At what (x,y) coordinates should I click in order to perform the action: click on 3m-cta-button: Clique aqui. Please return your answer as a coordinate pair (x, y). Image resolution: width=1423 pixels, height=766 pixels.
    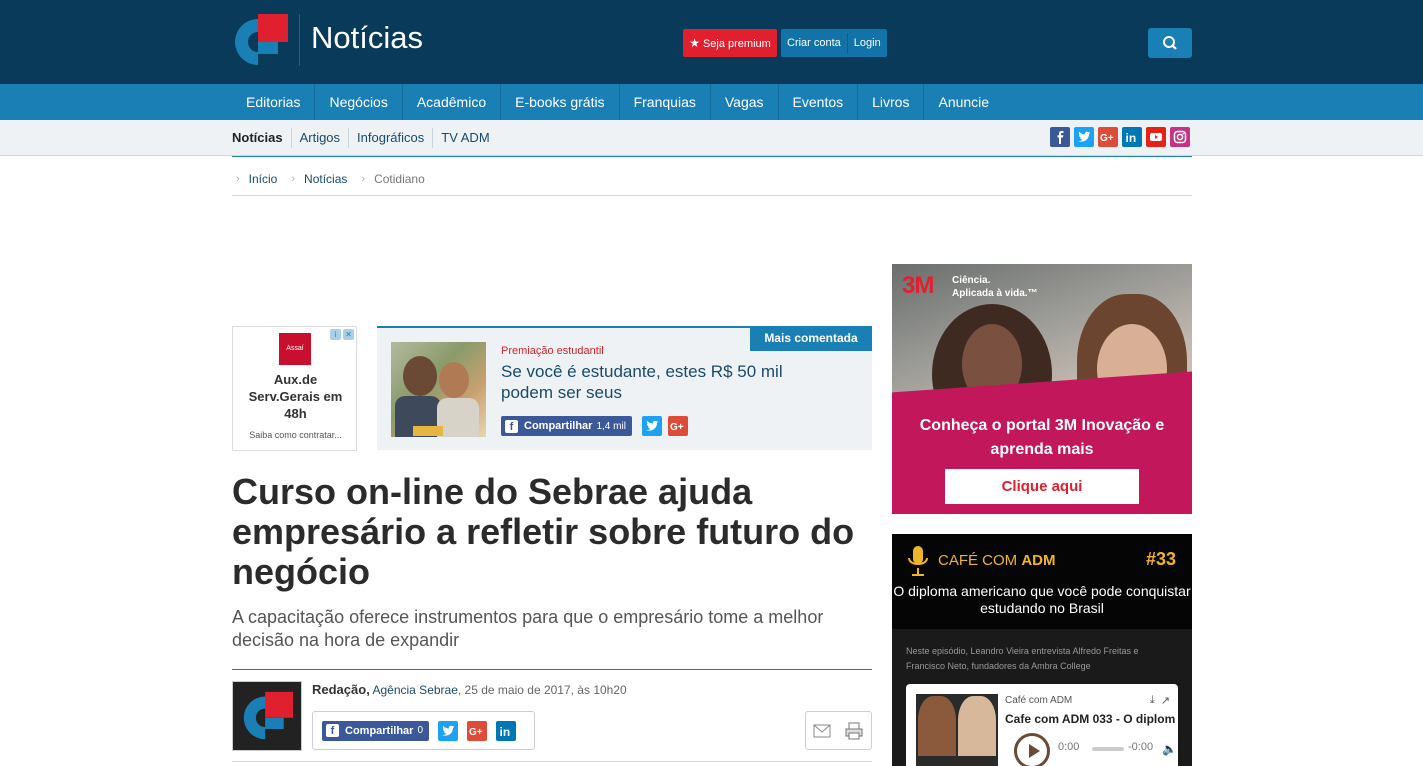
    Looking at the image, I should click on (1042, 486).